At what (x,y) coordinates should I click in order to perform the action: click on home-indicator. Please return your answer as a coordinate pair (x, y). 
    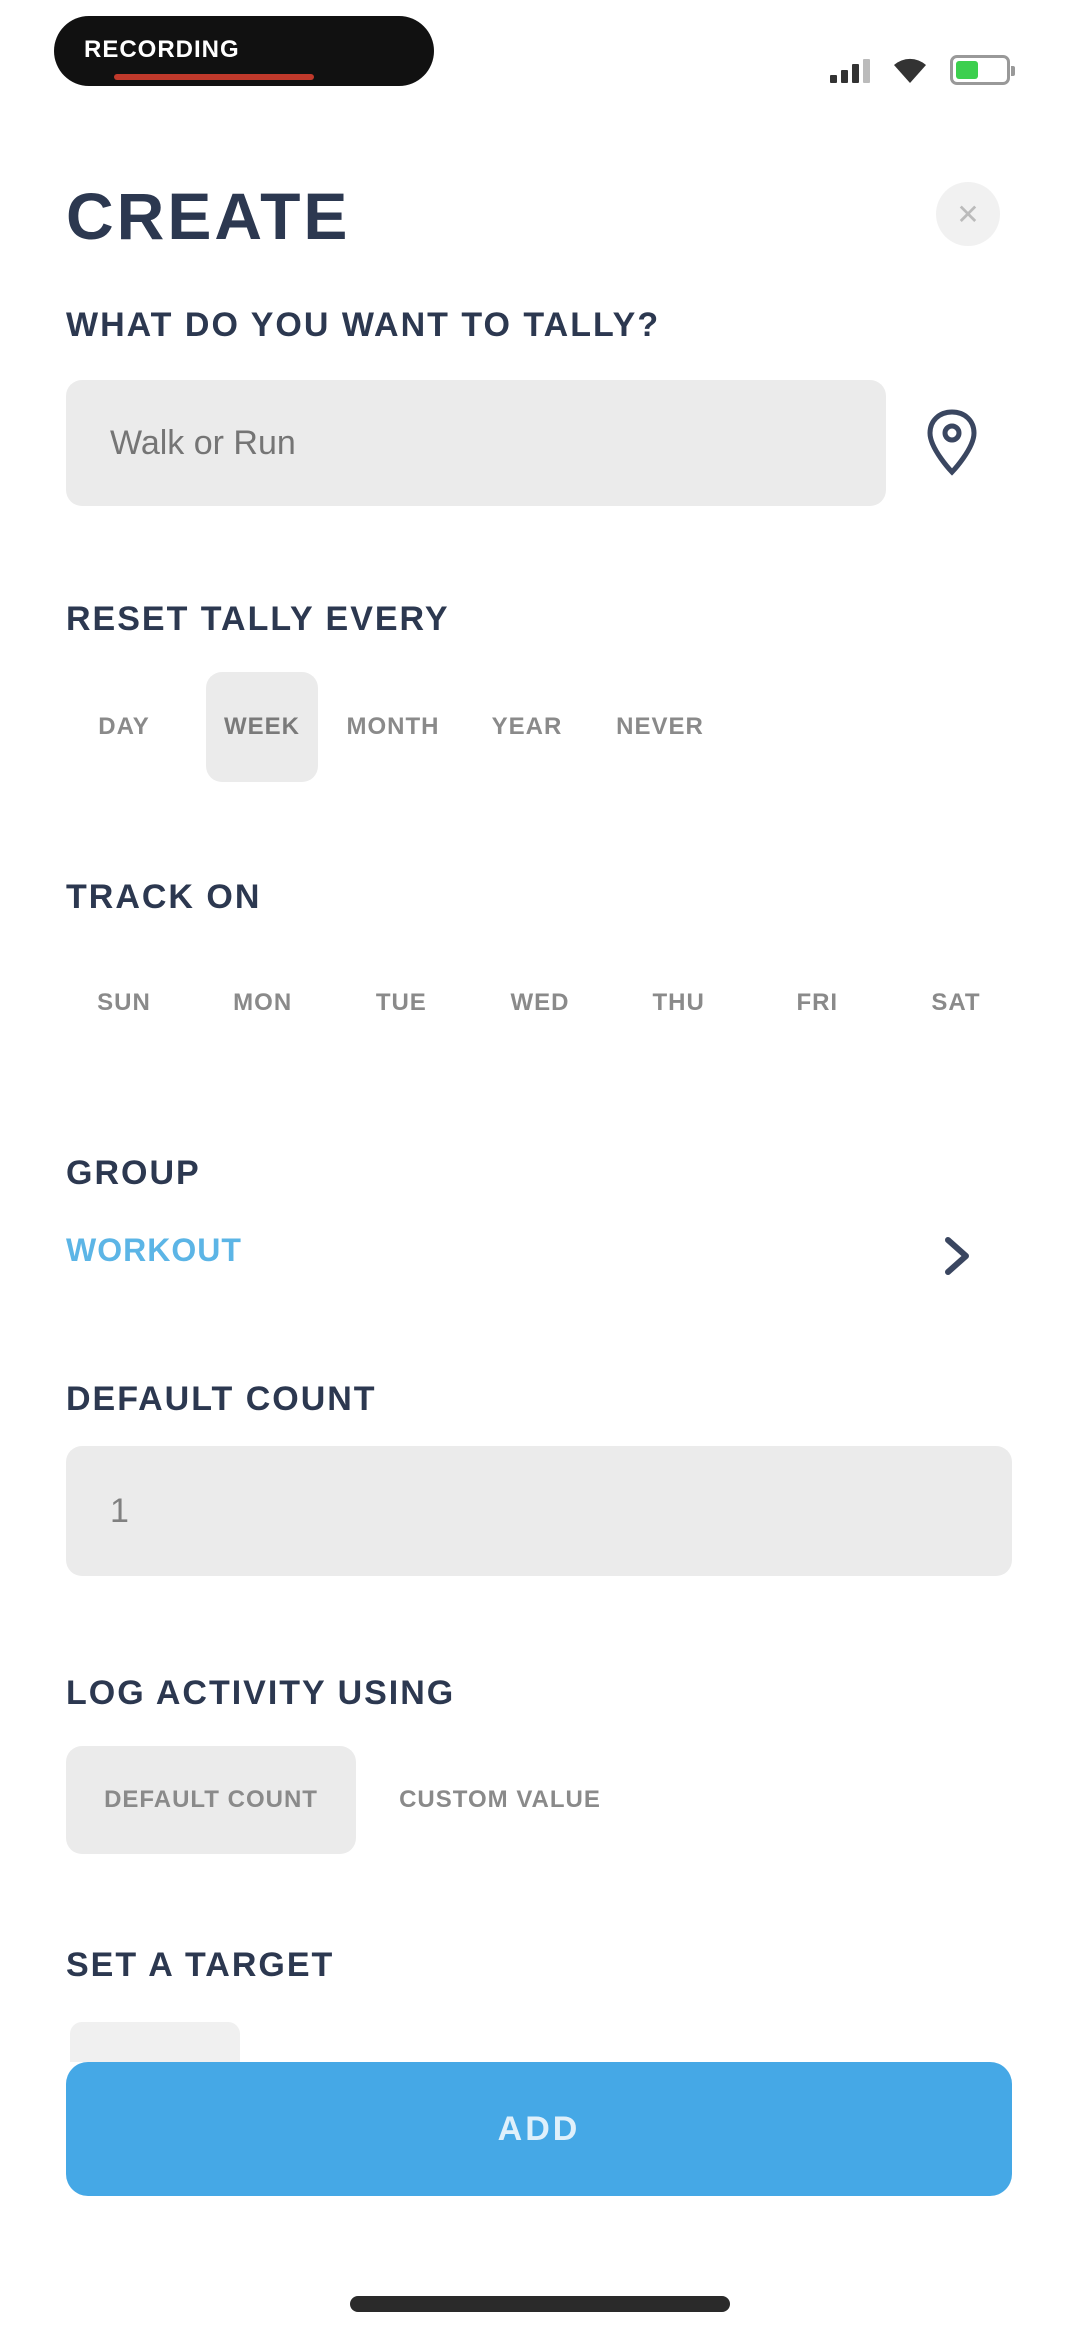
    Looking at the image, I should click on (540, 2304).